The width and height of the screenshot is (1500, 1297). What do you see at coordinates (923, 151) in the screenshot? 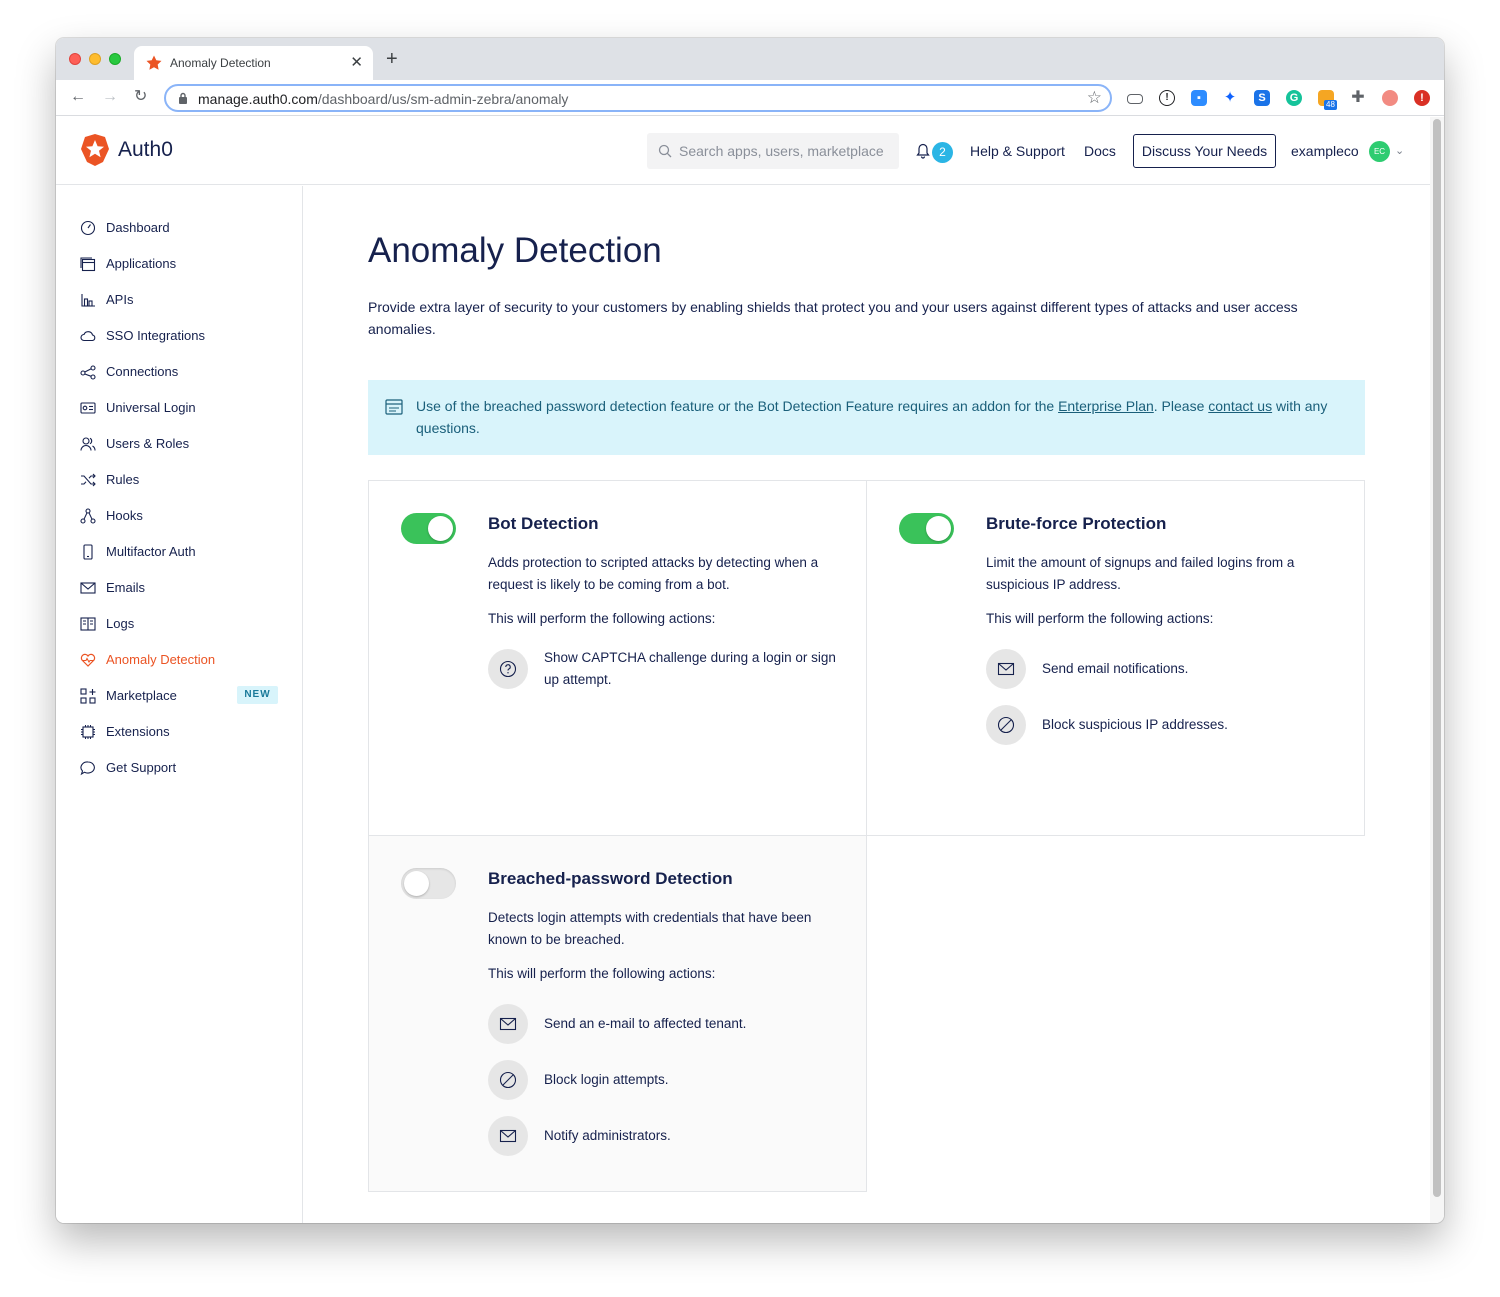
I see `bell-icon` at bounding box center [923, 151].